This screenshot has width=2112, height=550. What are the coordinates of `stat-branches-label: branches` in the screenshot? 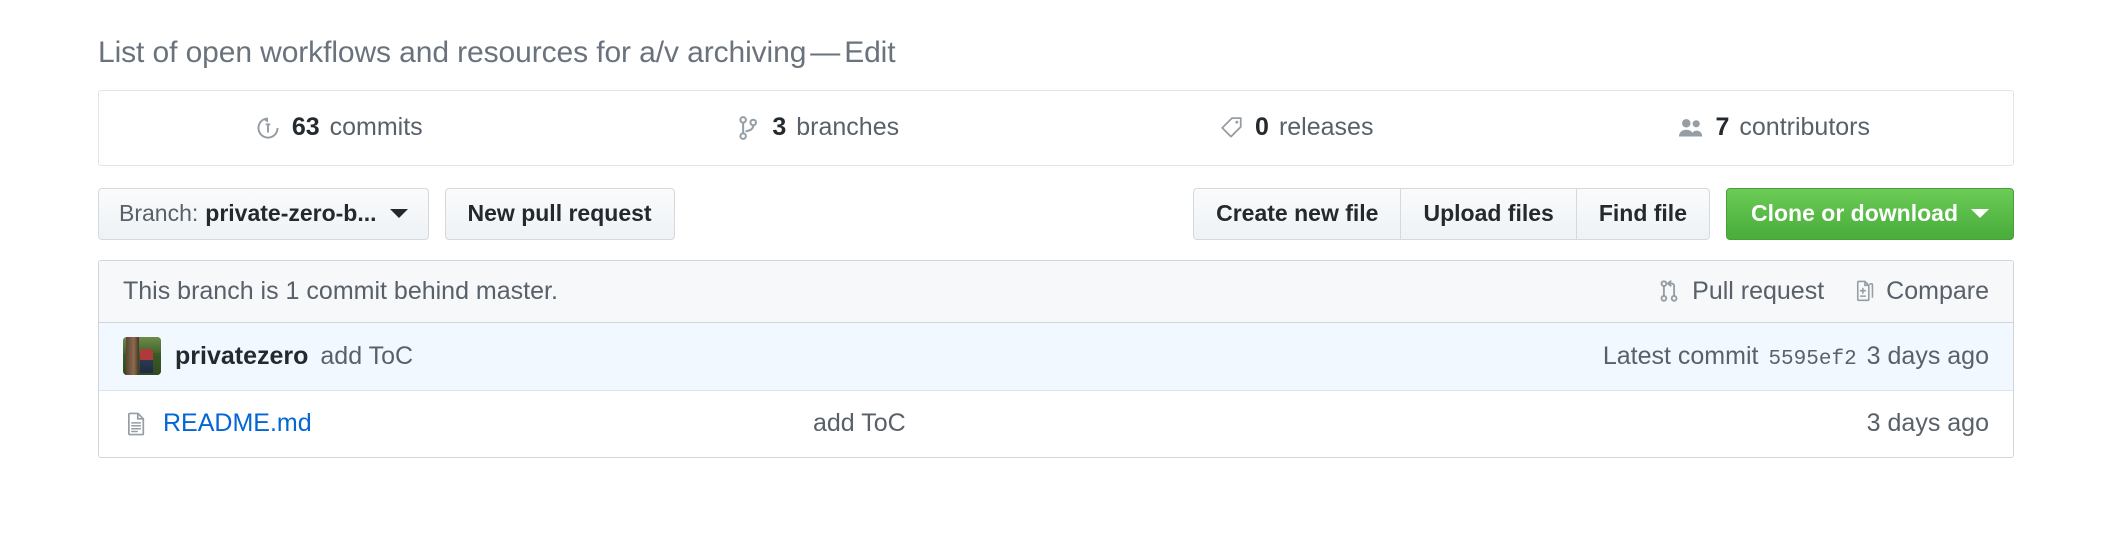 It's located at (848, 127).